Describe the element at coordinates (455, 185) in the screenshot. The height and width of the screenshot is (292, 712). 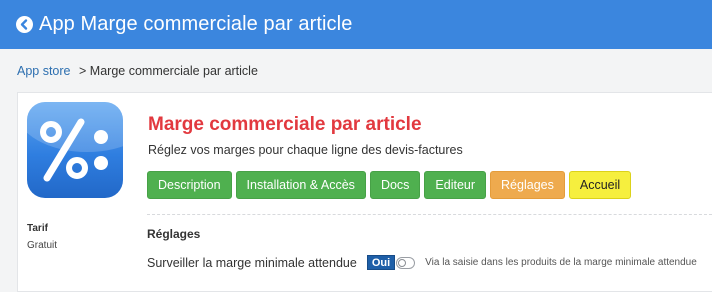
I see `editeur-button: Editeur` at that location.